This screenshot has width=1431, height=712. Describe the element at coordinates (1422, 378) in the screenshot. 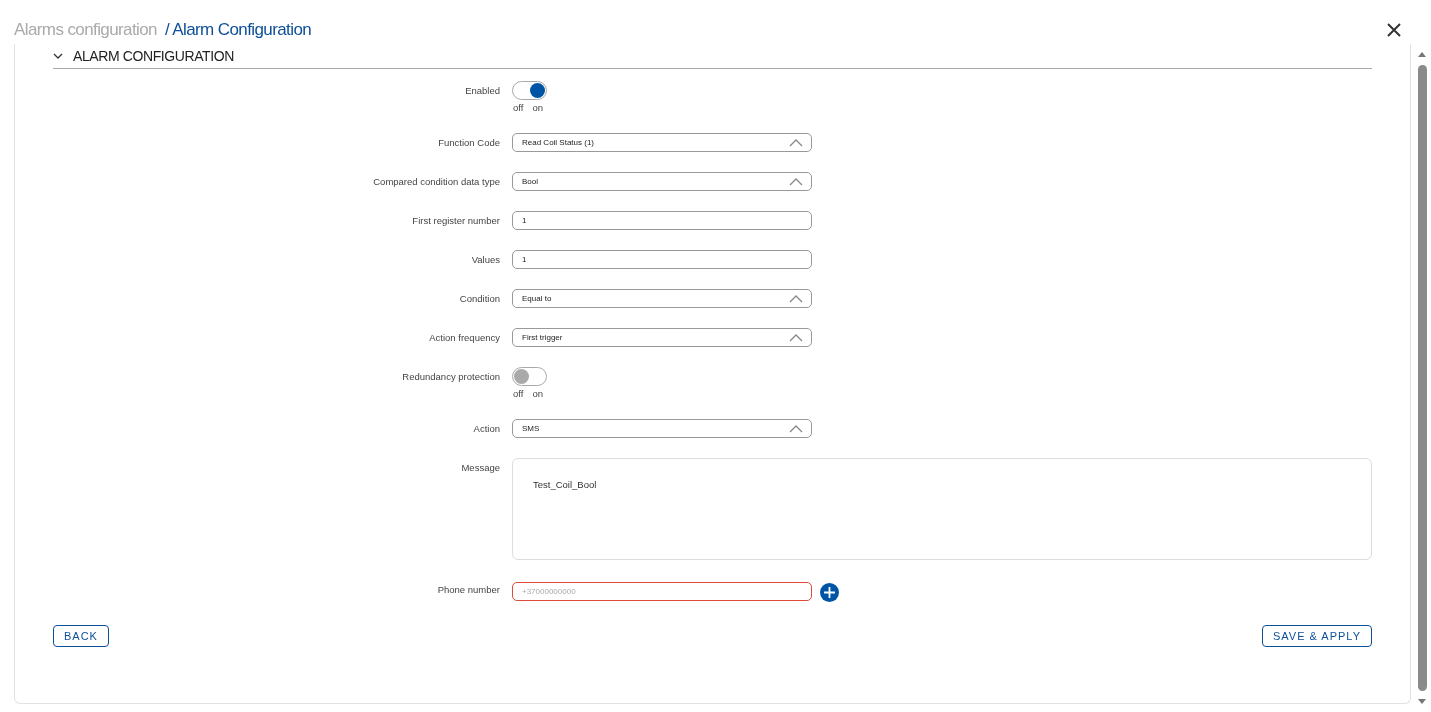

I see `scrollbar-thumb` at that location.